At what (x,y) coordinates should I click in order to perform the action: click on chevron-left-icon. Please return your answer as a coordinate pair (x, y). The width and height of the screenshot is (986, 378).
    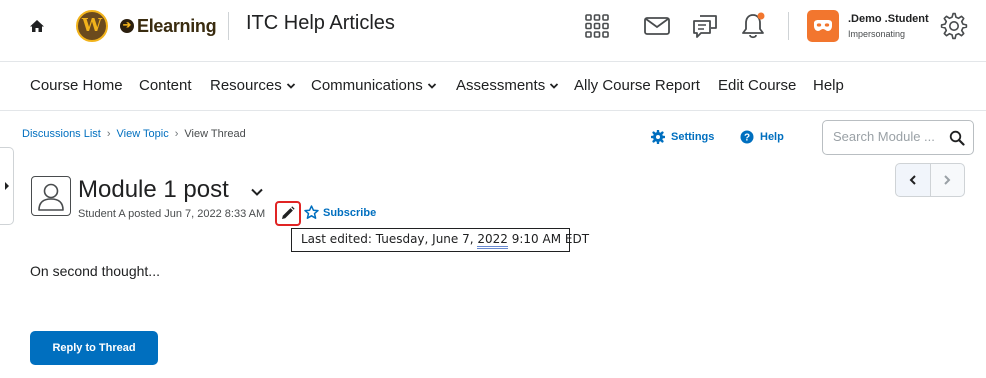
    Looking at the image, I should click on (912, 180).